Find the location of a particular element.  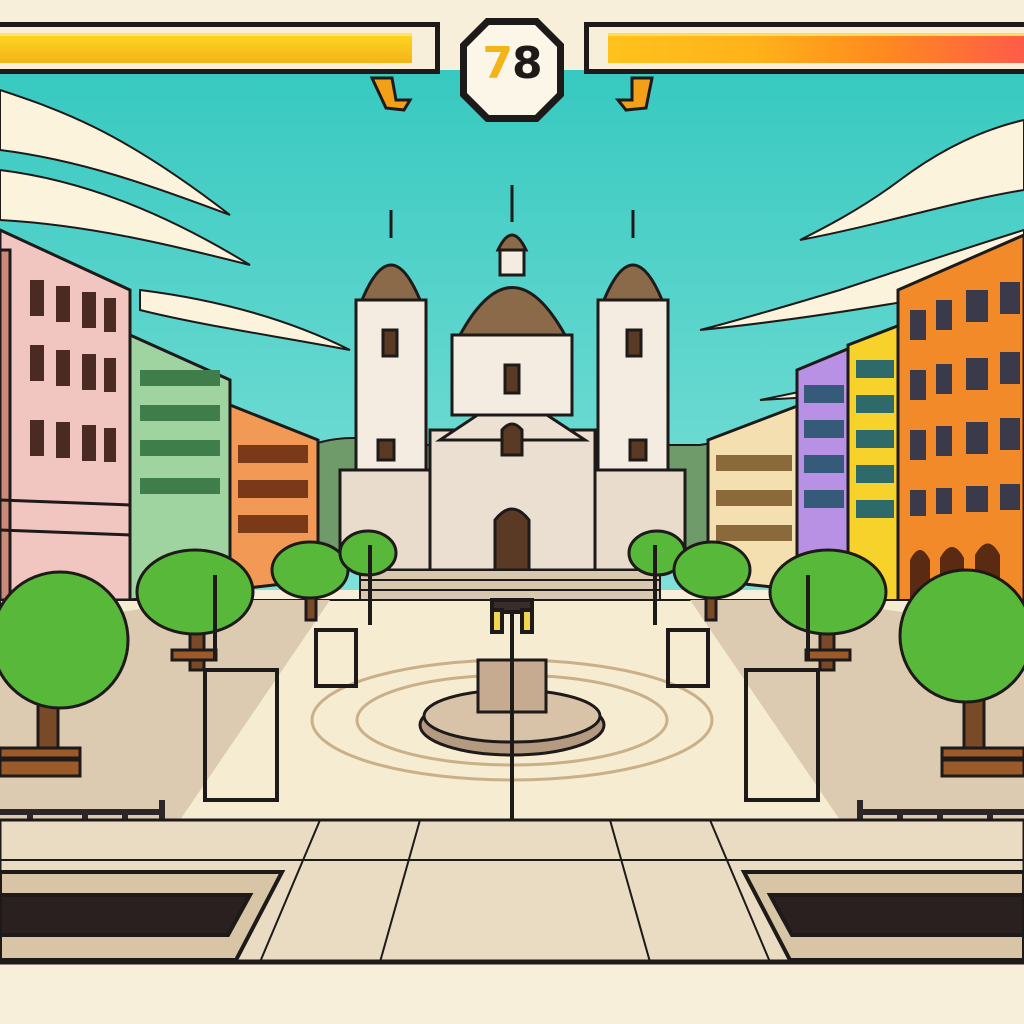

player1-health-bar is located at coordinates (220, 48).